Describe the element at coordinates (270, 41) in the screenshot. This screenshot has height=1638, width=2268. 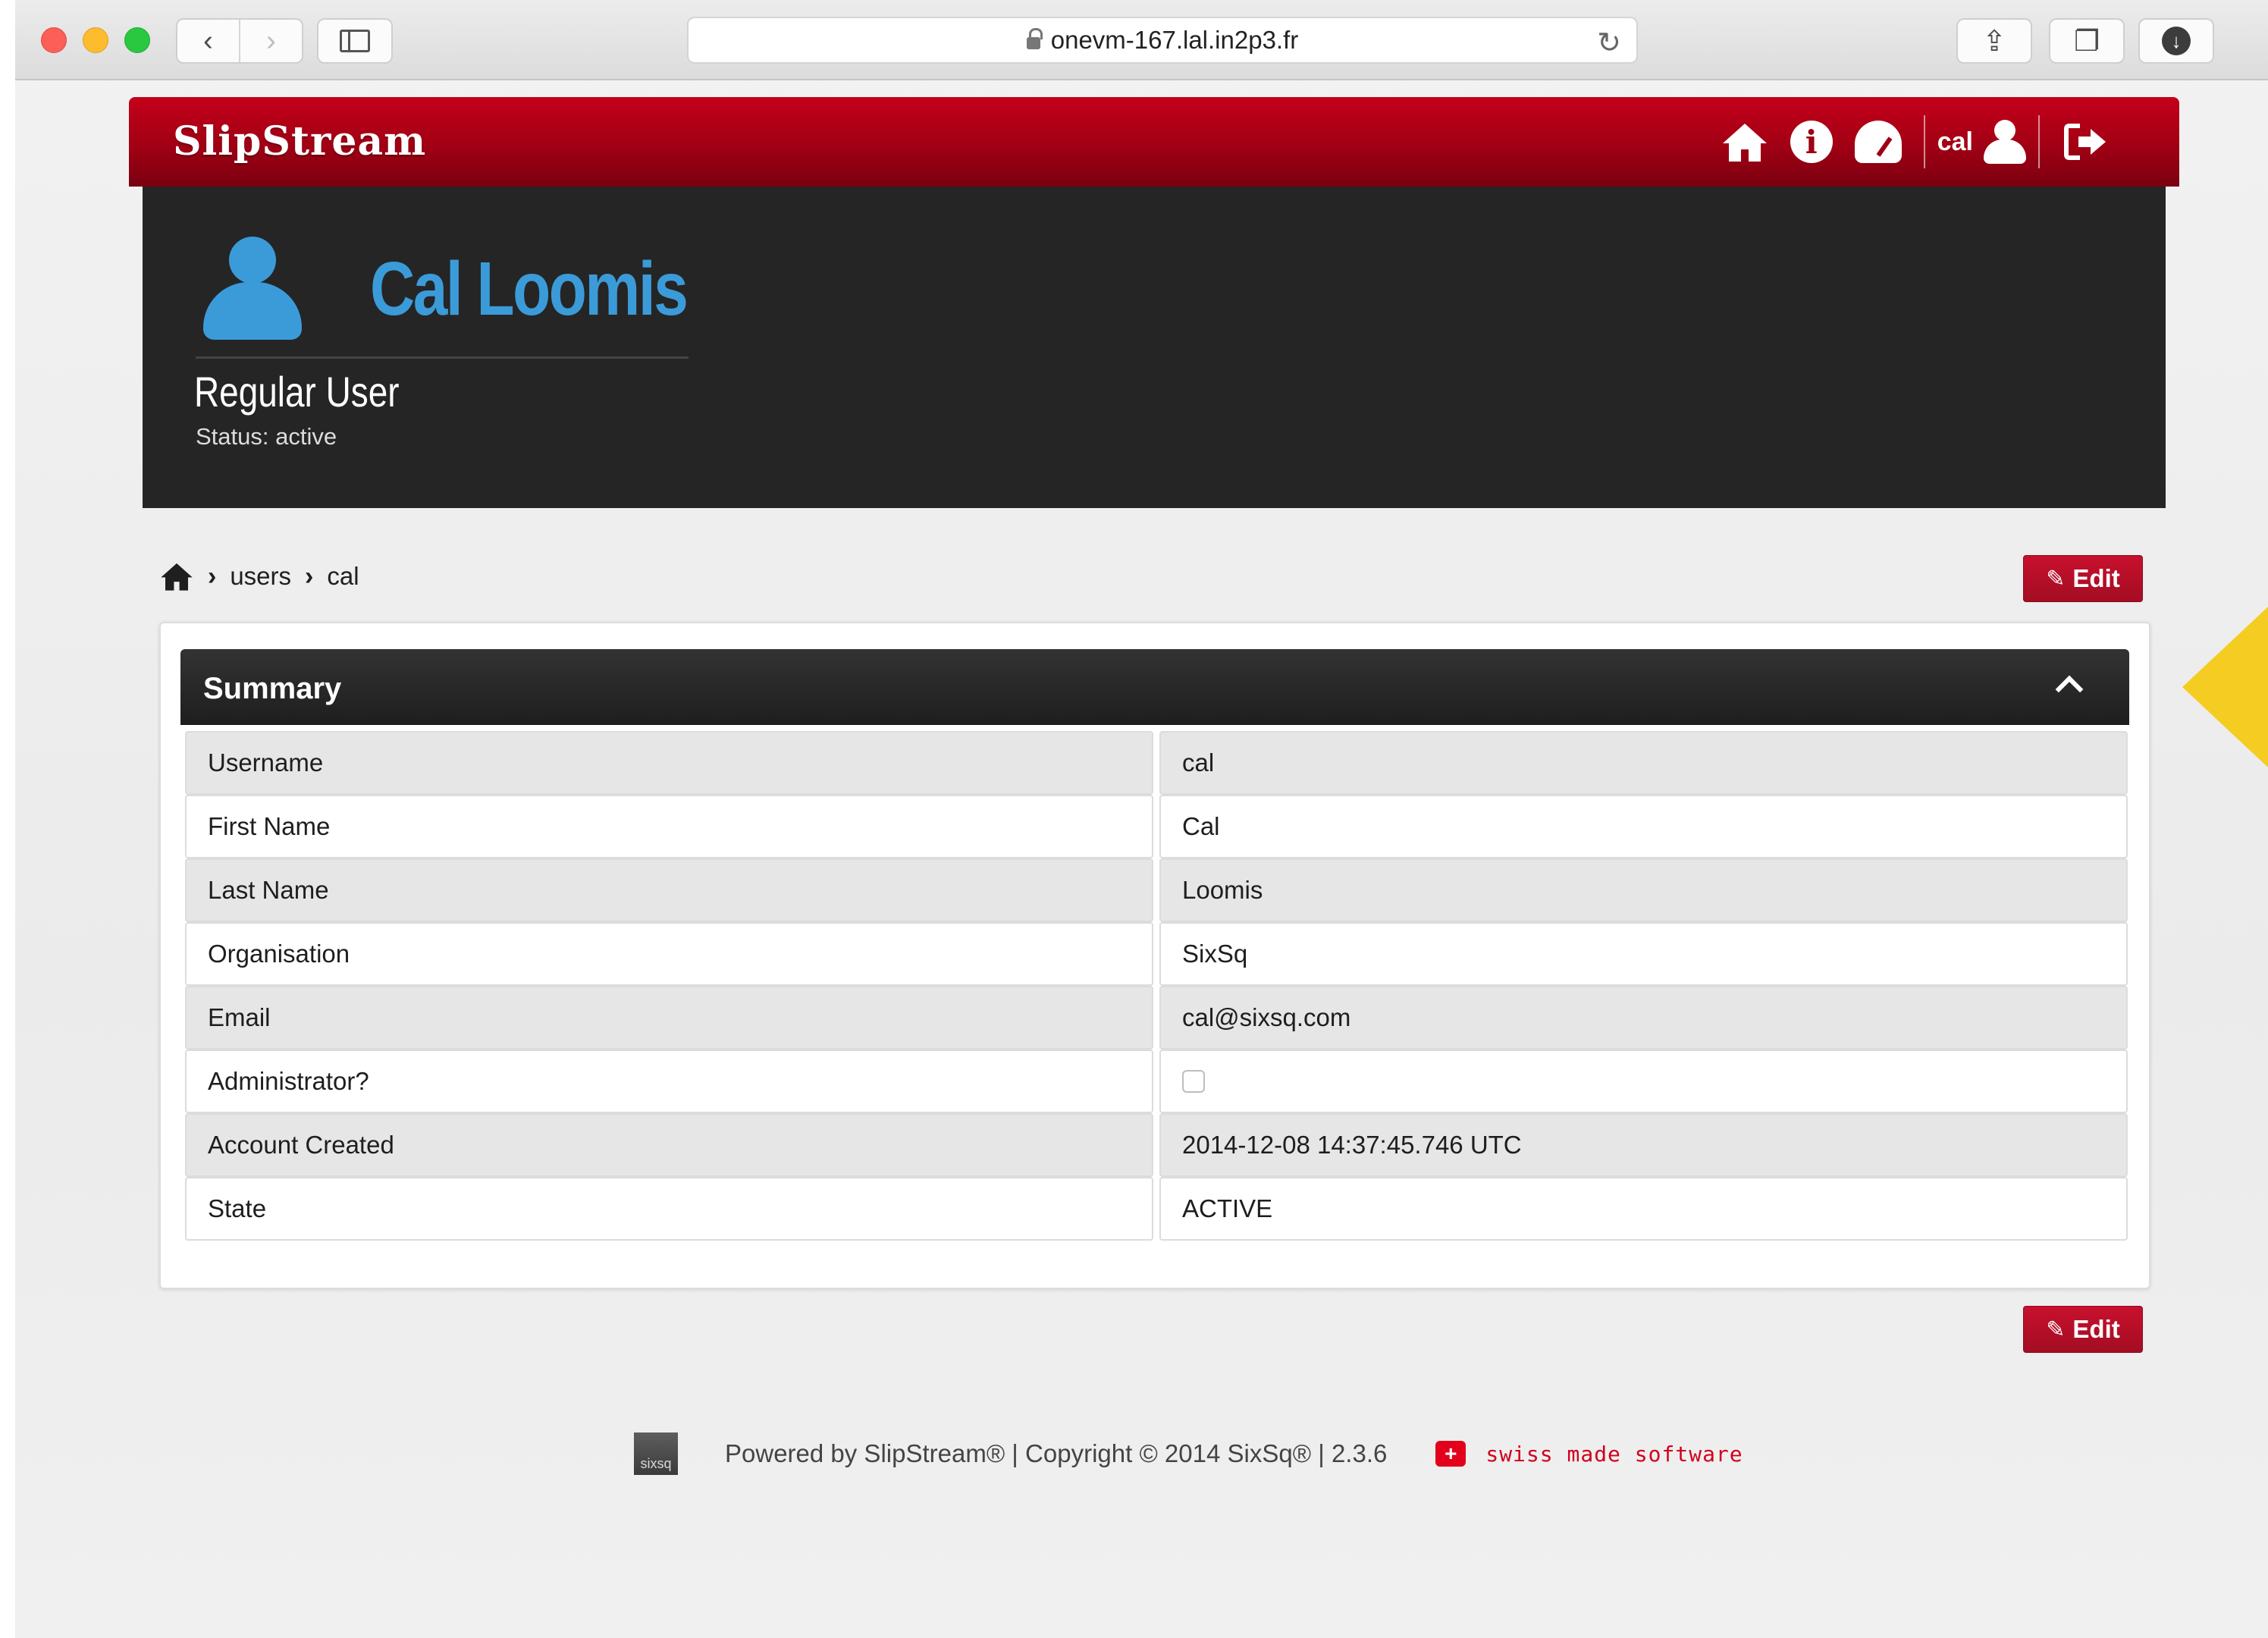
I see `forward-button: ›` at that location.